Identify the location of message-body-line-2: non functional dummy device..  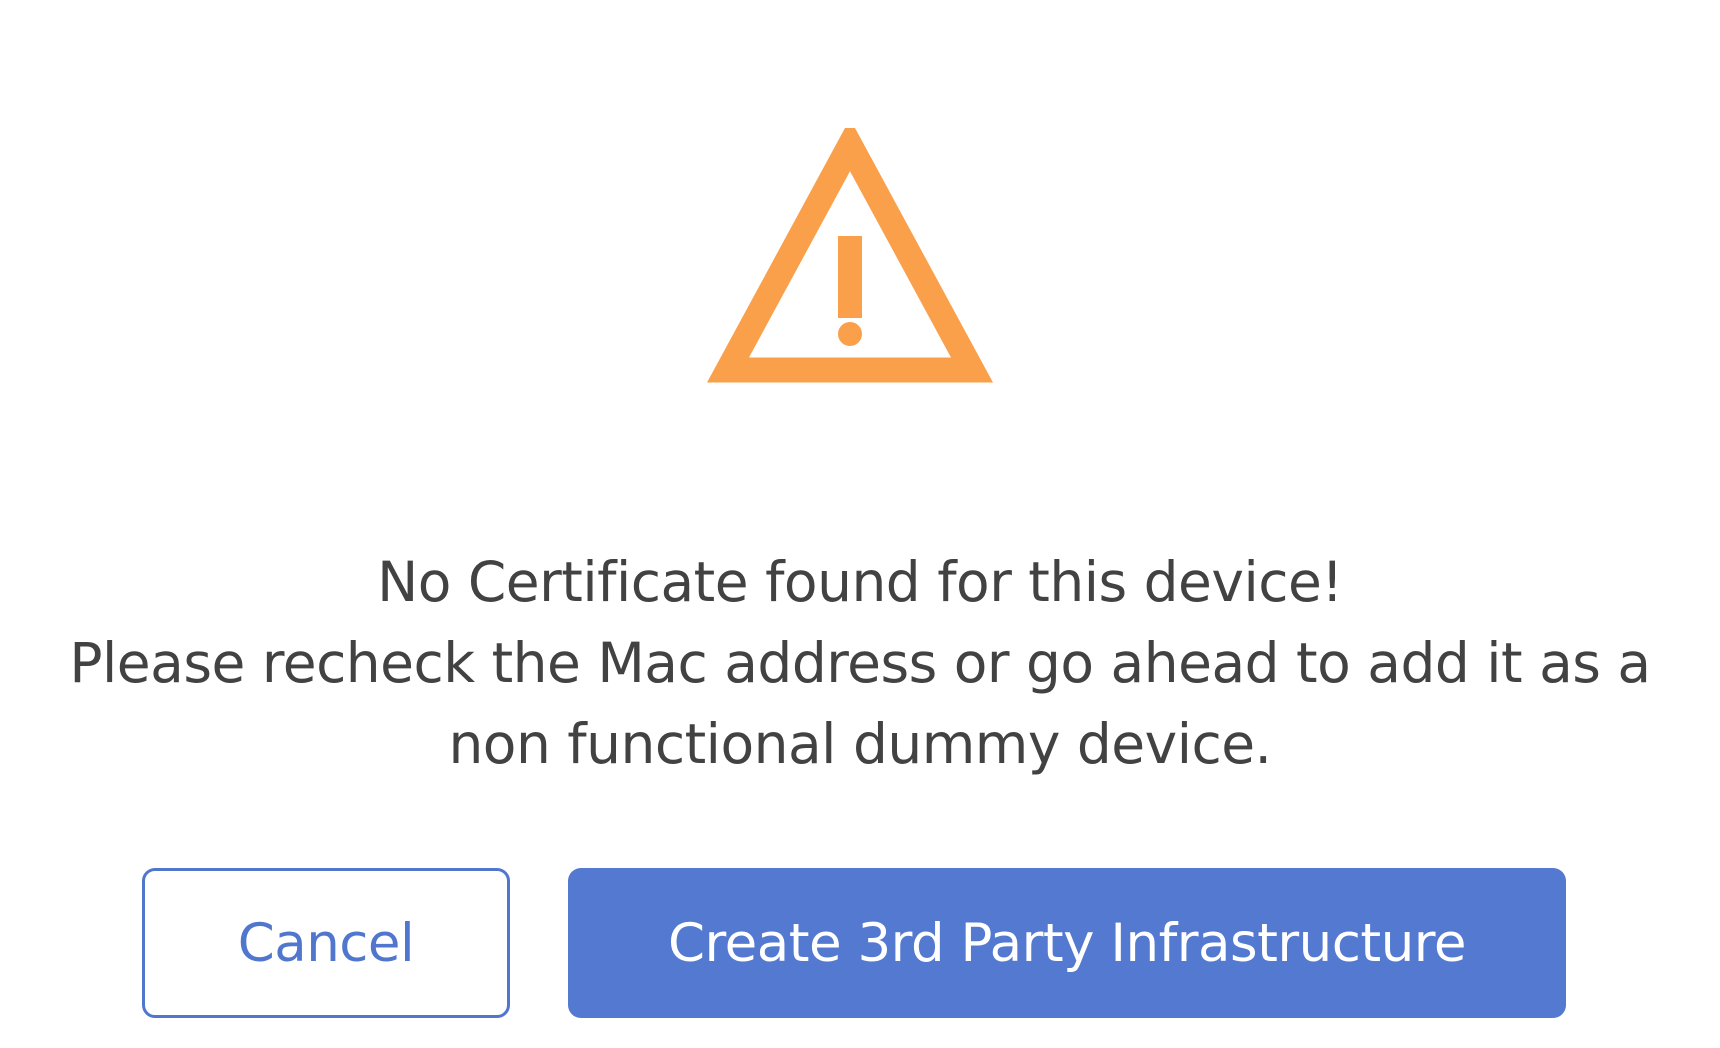
(860, 744).